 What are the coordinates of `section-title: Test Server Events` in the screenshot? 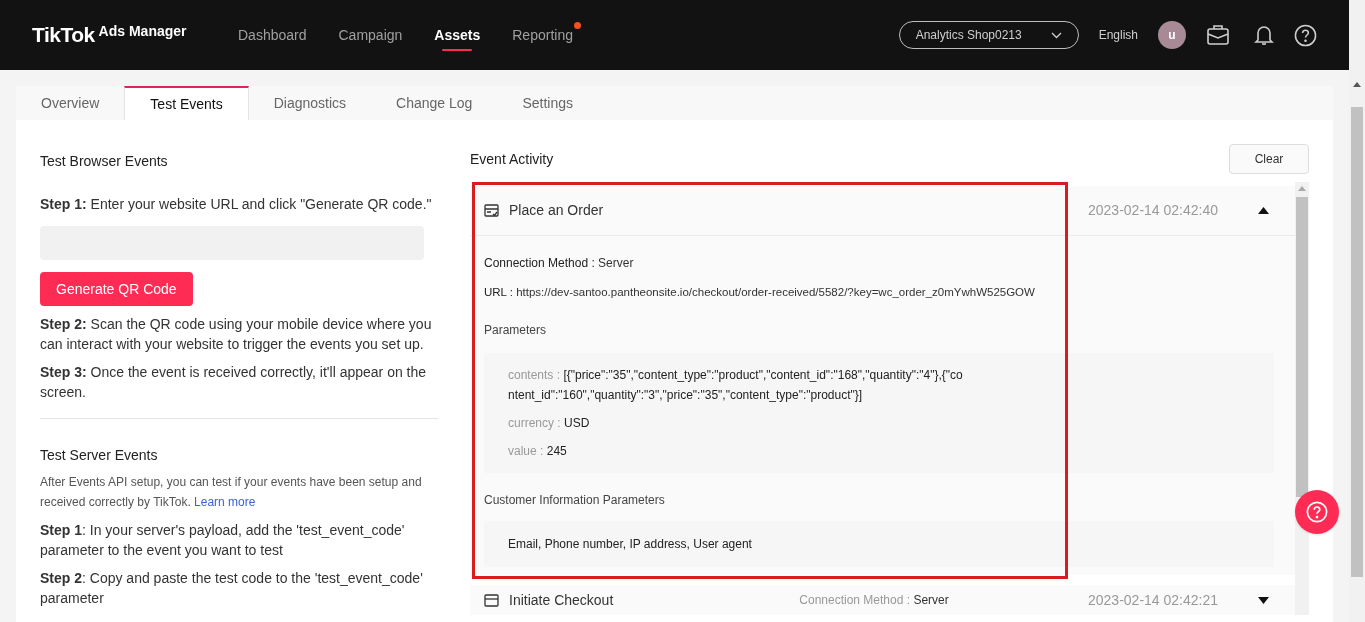 It's located at (99, 455).